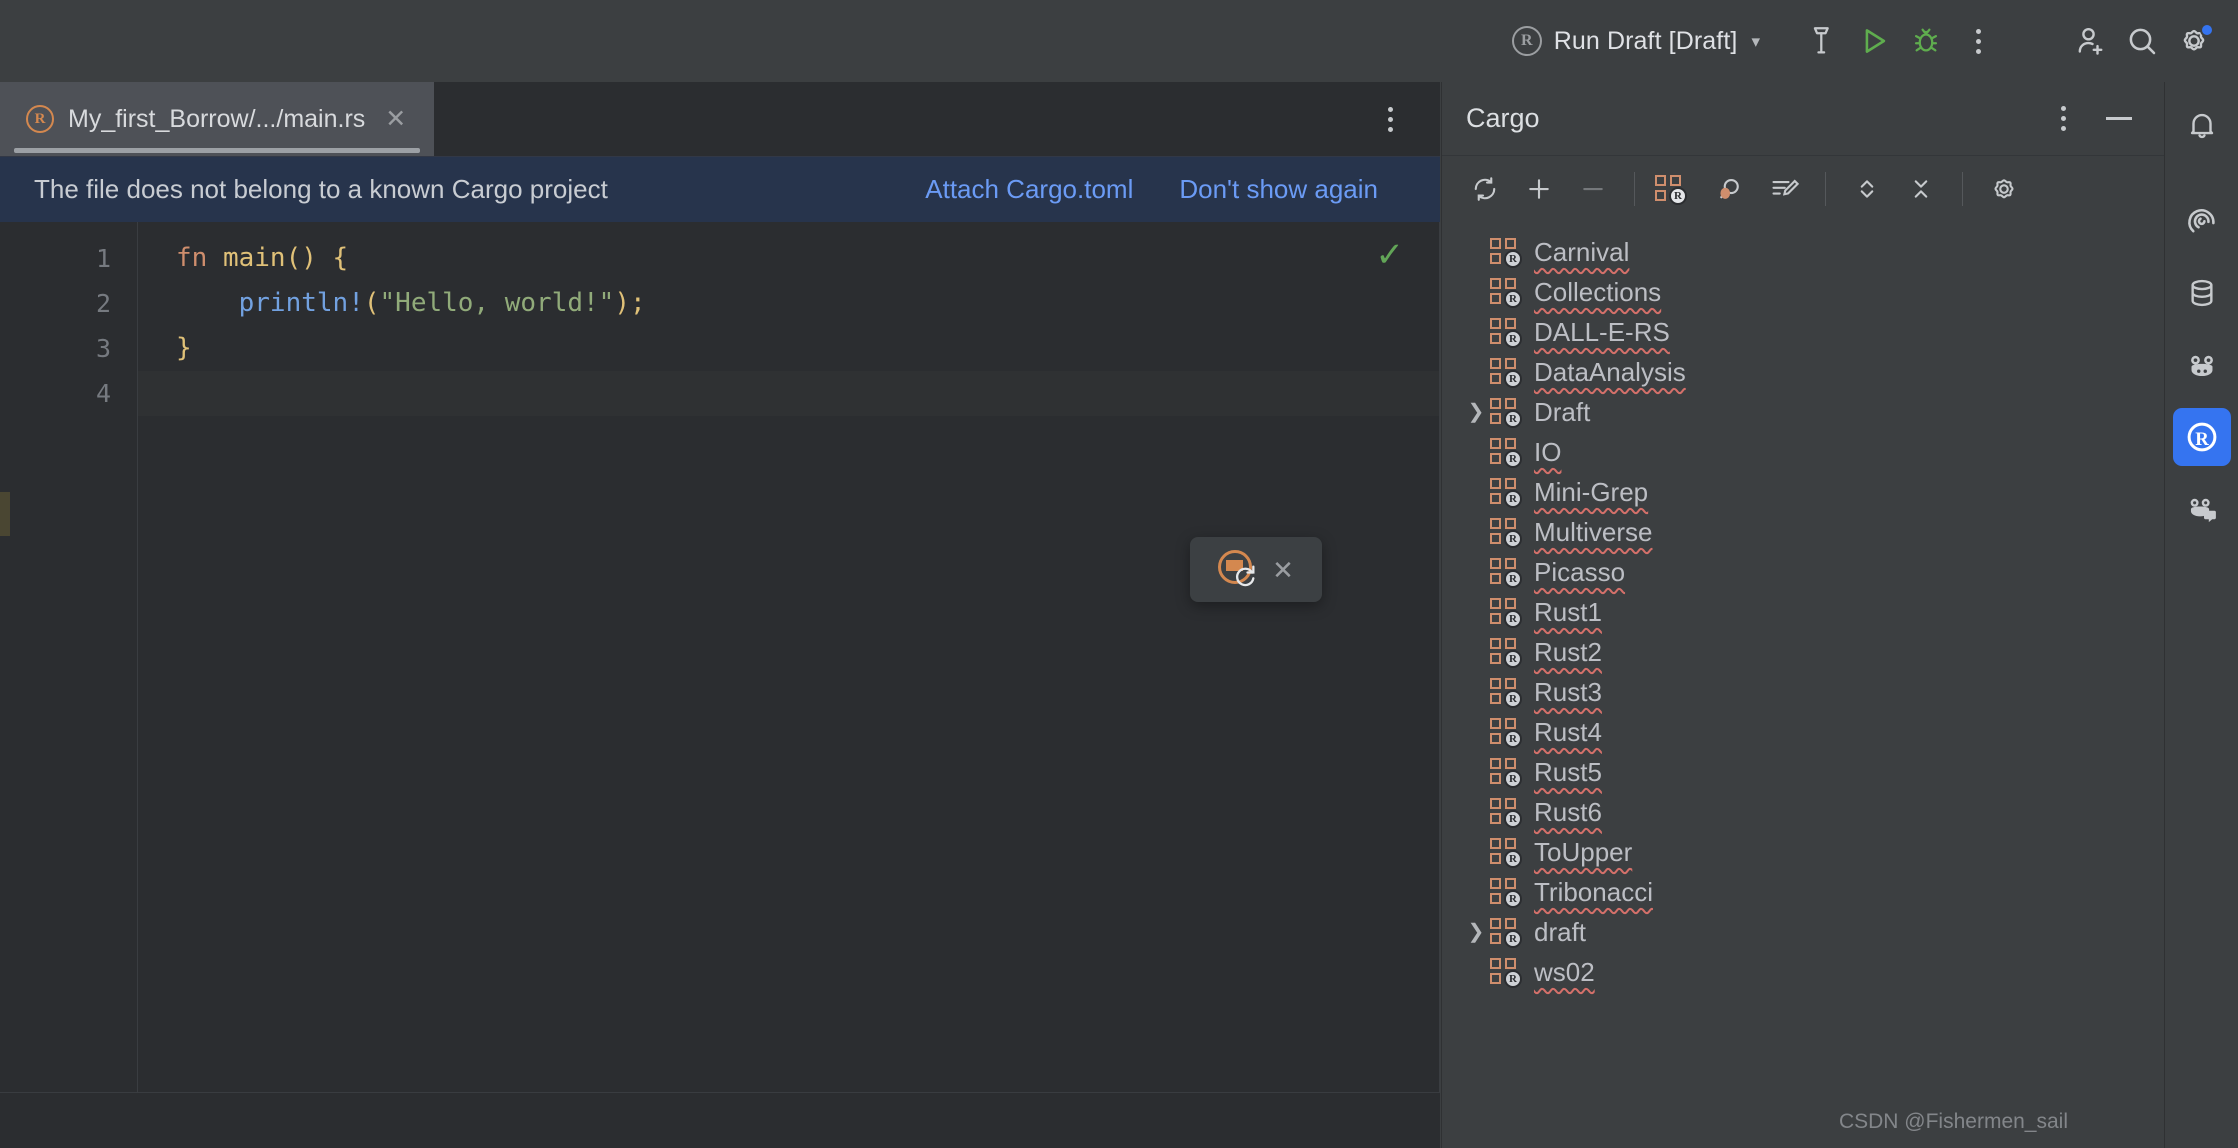  Describe the element at coordinates (1825, 189) in the screenshot. I see `toolbar-separator` at that location.